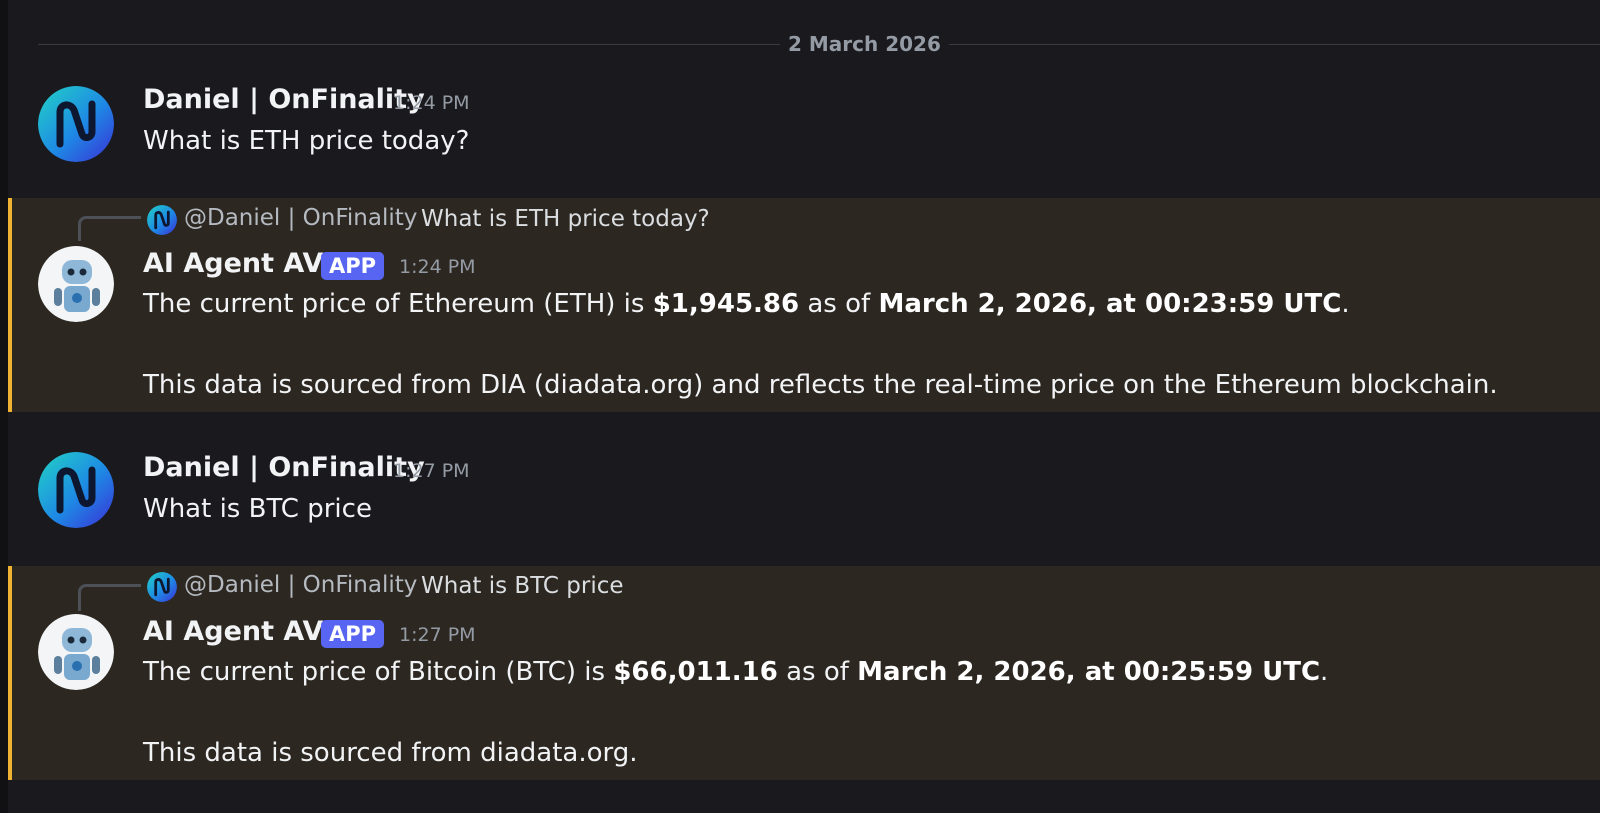 The image size is (1600, 813). What do you see at coordinates (378, 672) in the screenshot?
I see `text-segment: The current price of Bitcoin (BTC) is` at bounding box center [378, 672].